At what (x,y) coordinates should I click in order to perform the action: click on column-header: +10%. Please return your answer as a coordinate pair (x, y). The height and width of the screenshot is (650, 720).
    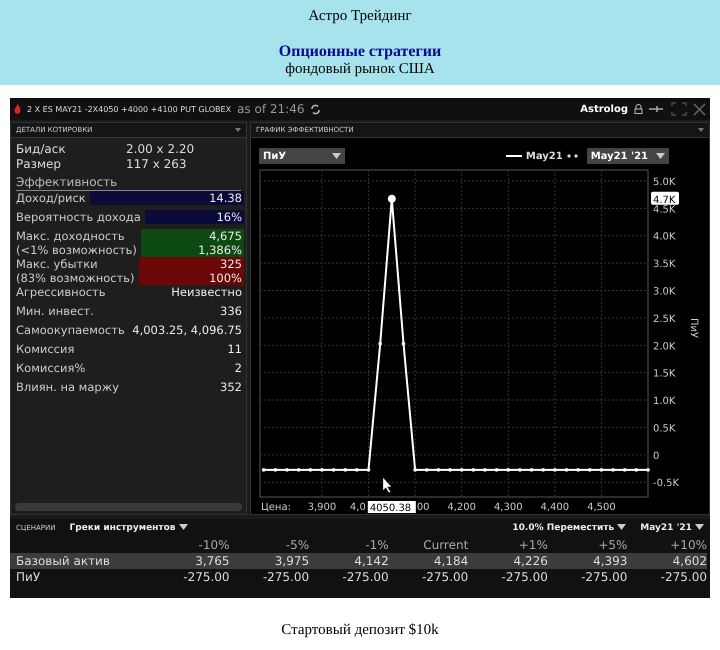
    Looking at the image, I should click on (688, 545).